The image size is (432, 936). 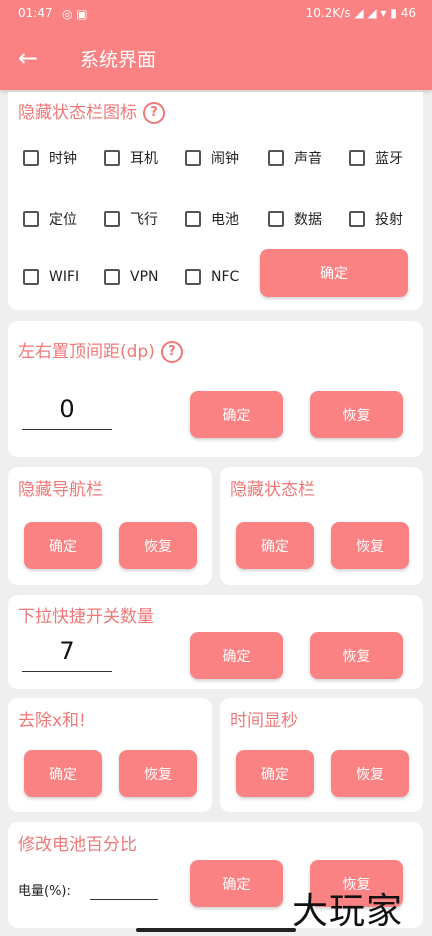 I want to click on checkbox-label: NFC, so click(x=225, y=277).